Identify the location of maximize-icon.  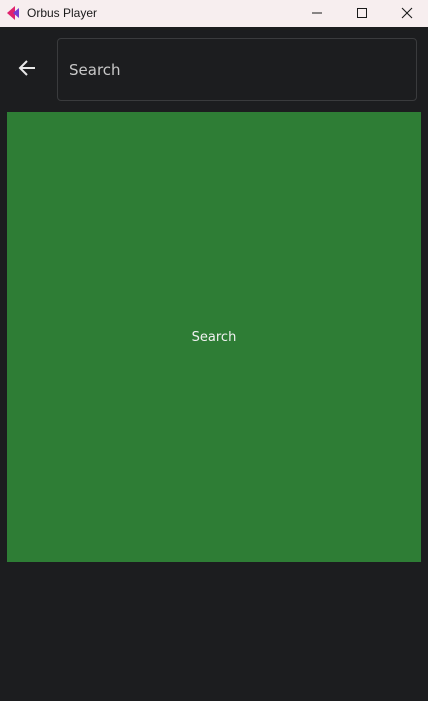
(362, 13).